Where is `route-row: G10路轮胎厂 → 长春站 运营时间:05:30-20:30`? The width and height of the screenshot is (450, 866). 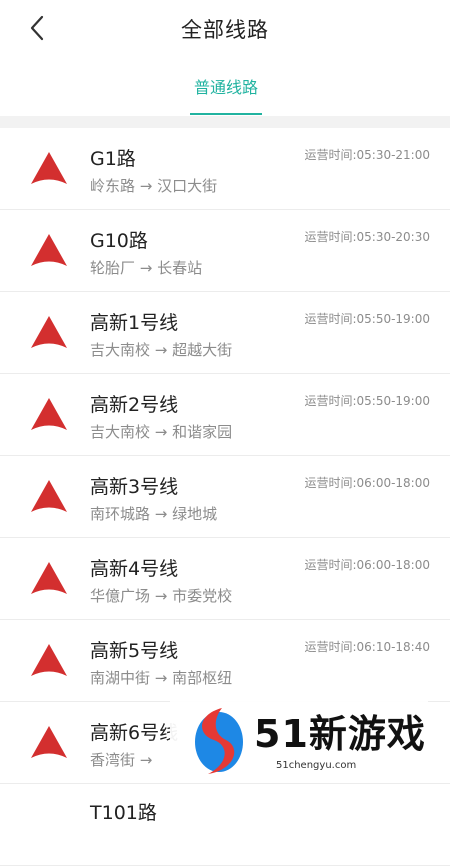 route-row: G10路轮胎厂 → 长春站 运营时间:05:30-20:30 is located at coordinates (225, 251).